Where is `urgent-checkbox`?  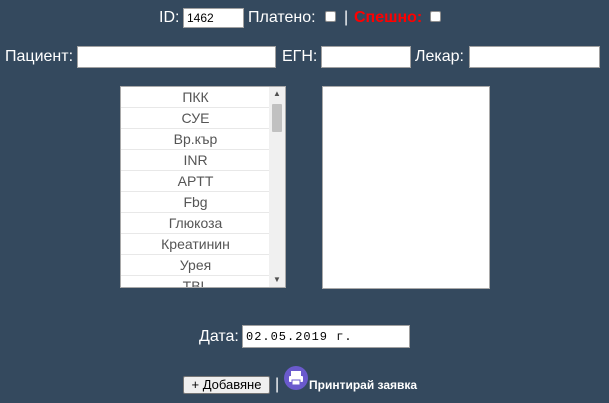
urgent-checkbox is located at coordinates (435, 16).